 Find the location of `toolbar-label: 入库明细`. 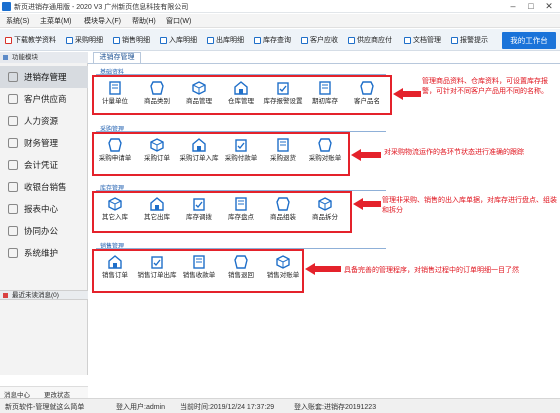

toolbar-label: 入库明细 is located at coordinates (183, 40).